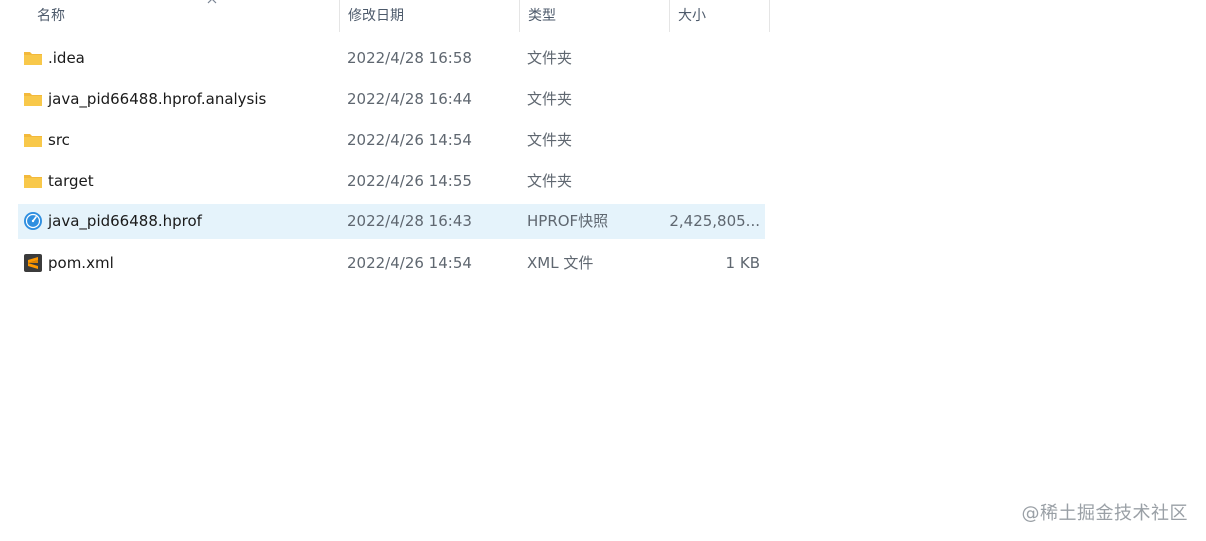 This screenshot has width=1206, height=541. What do you see at coordinates (51, 16) in the screenshot?
I see `column-header-name-label: 名称` at bounding box center [51, 16].